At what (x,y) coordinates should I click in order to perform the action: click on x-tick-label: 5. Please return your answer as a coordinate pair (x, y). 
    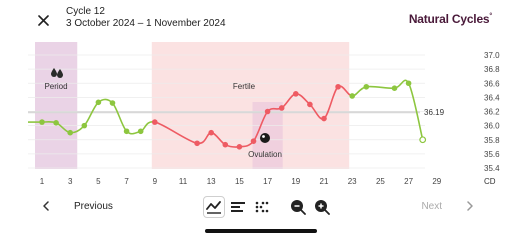
    Looking at the image, I should click on (98, 181).